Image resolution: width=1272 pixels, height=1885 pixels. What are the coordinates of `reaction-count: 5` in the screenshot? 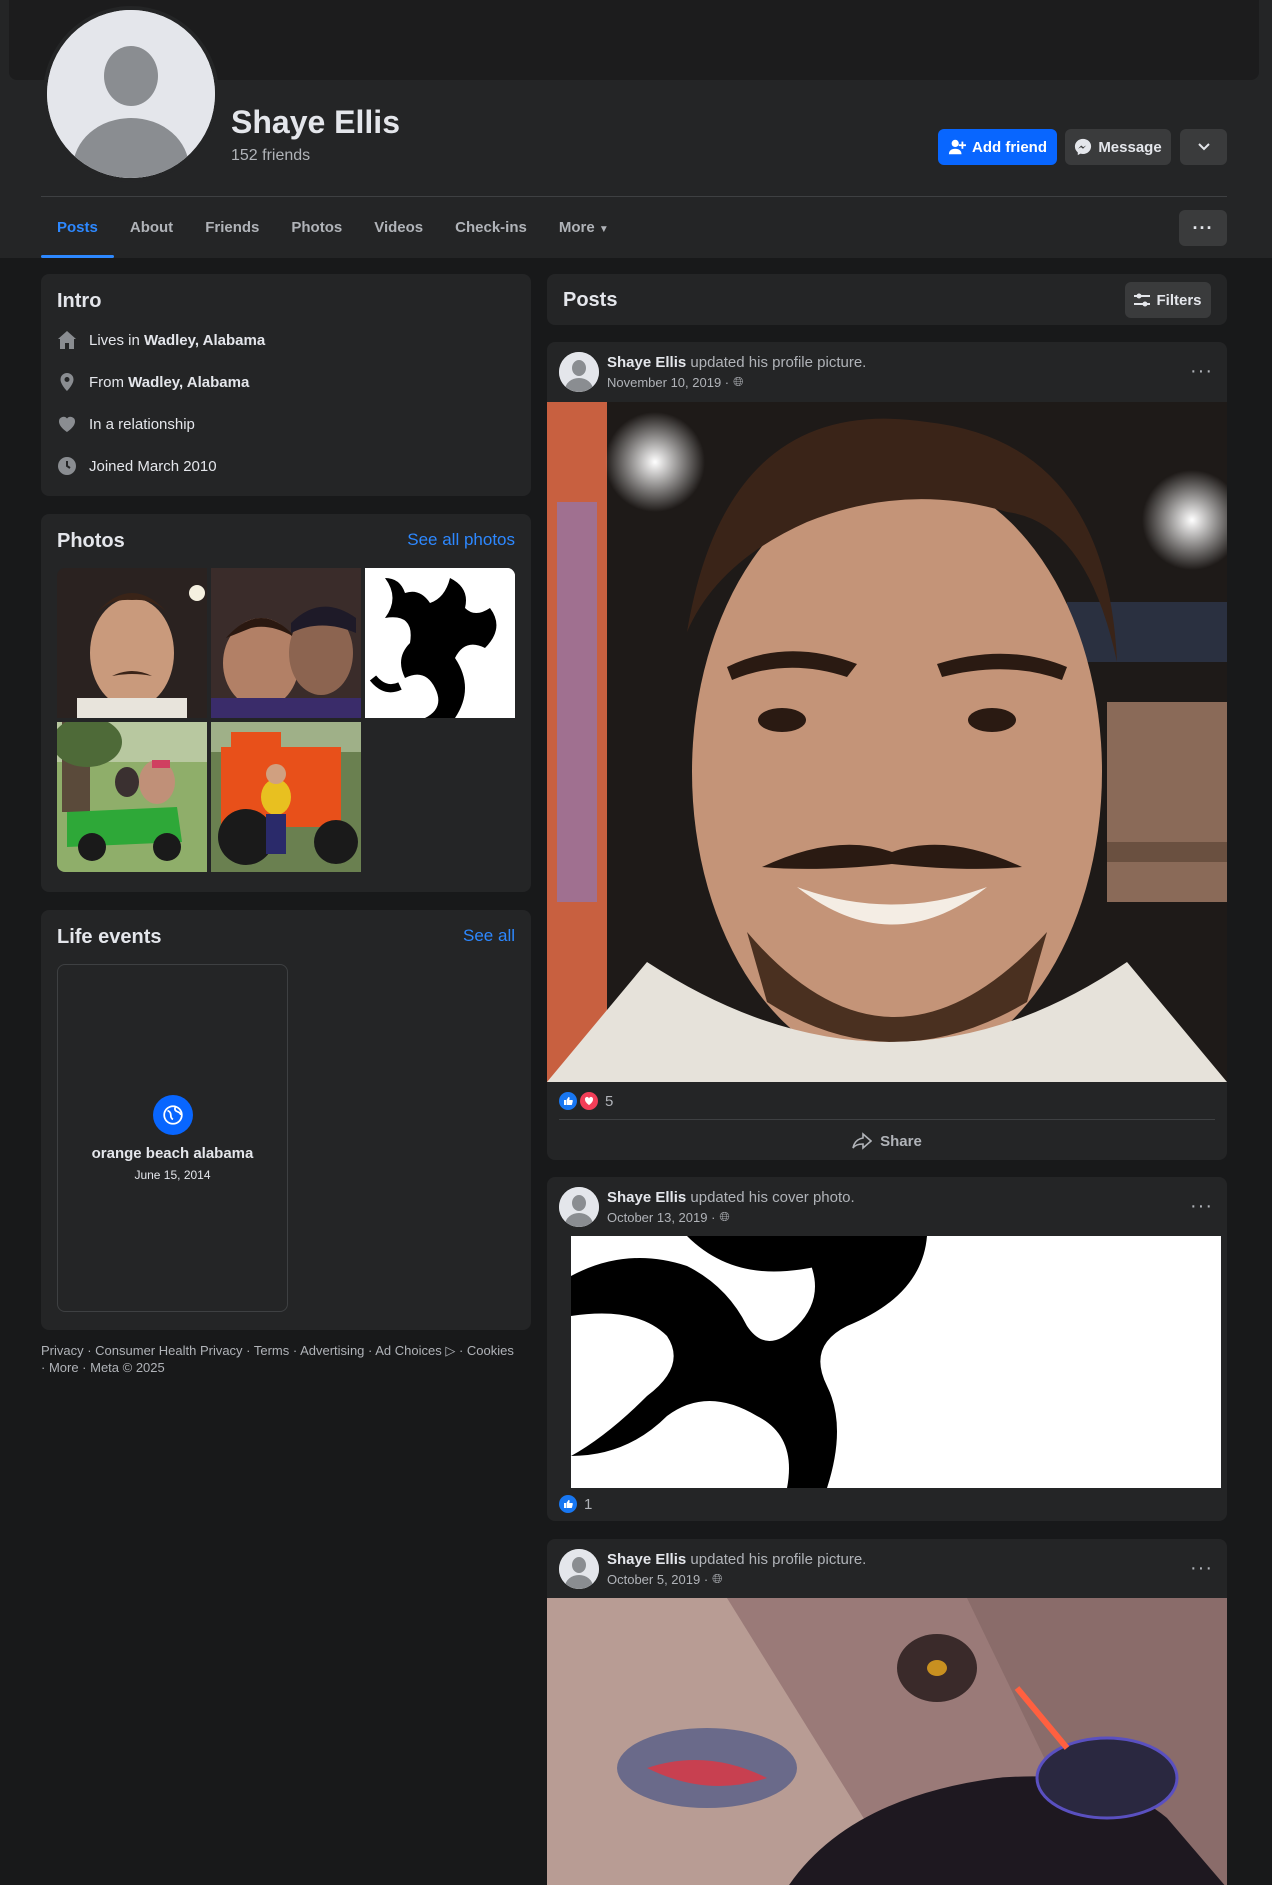 It's located at (609, 1101).